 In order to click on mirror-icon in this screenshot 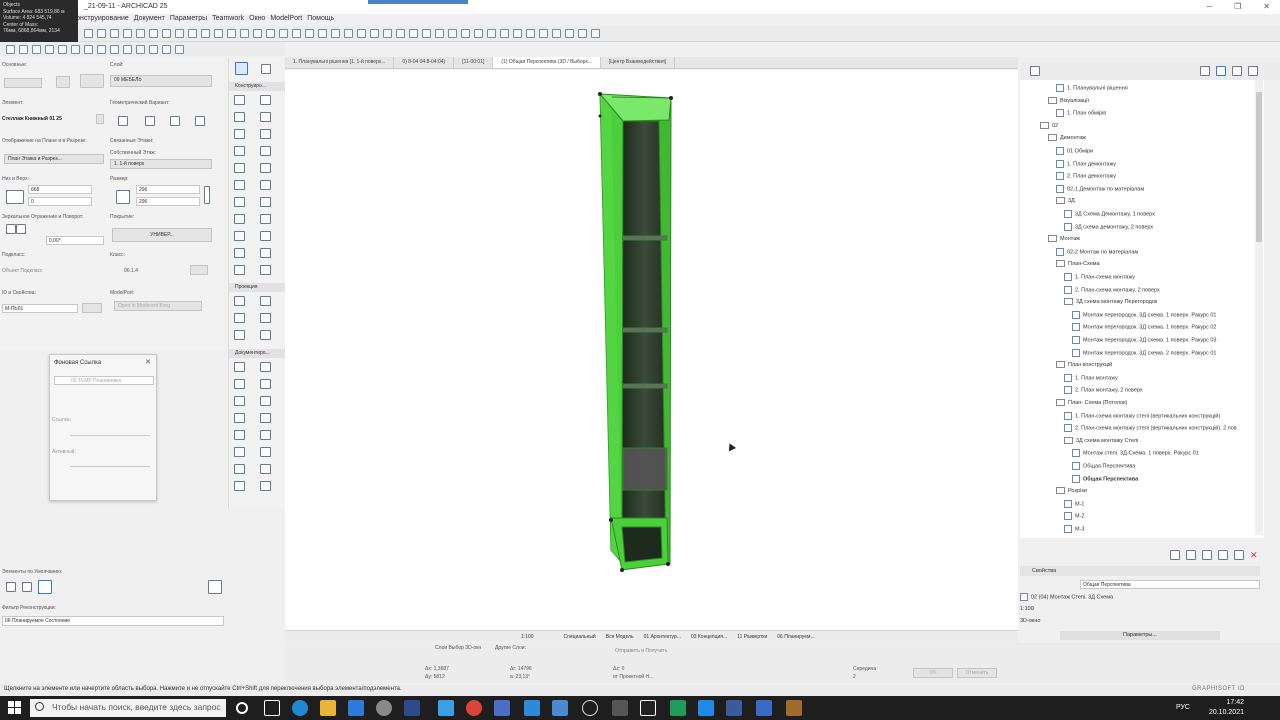, I will do `click(11, 229)`.